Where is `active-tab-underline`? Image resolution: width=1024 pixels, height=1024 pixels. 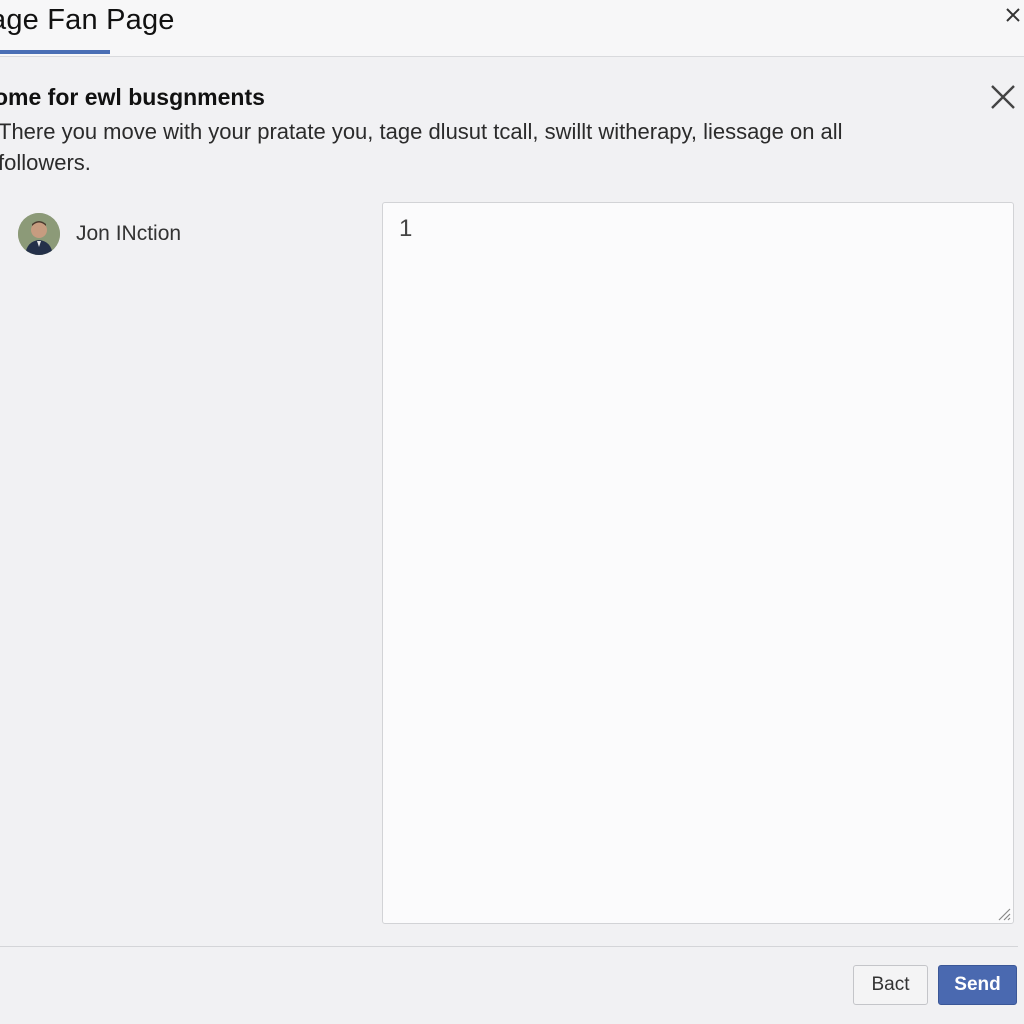 active-tab-underline is located at coordinates (55, 52).